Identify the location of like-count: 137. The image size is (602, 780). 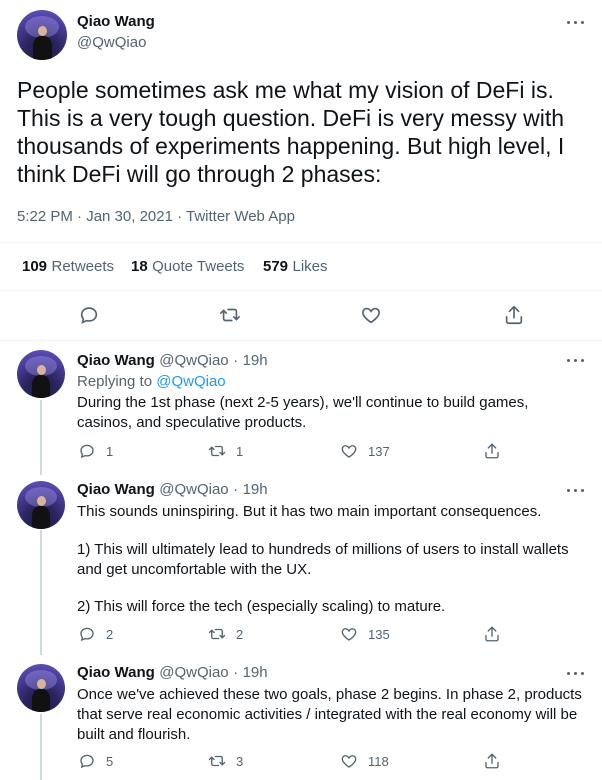
(379, 451).